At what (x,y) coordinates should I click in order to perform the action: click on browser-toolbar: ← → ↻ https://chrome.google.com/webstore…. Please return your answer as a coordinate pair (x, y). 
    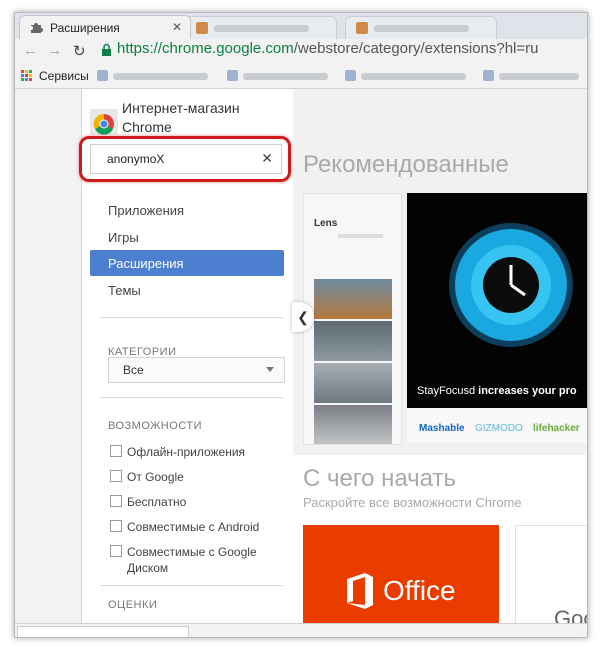
    Looking at the image, I should click on (301, 52).